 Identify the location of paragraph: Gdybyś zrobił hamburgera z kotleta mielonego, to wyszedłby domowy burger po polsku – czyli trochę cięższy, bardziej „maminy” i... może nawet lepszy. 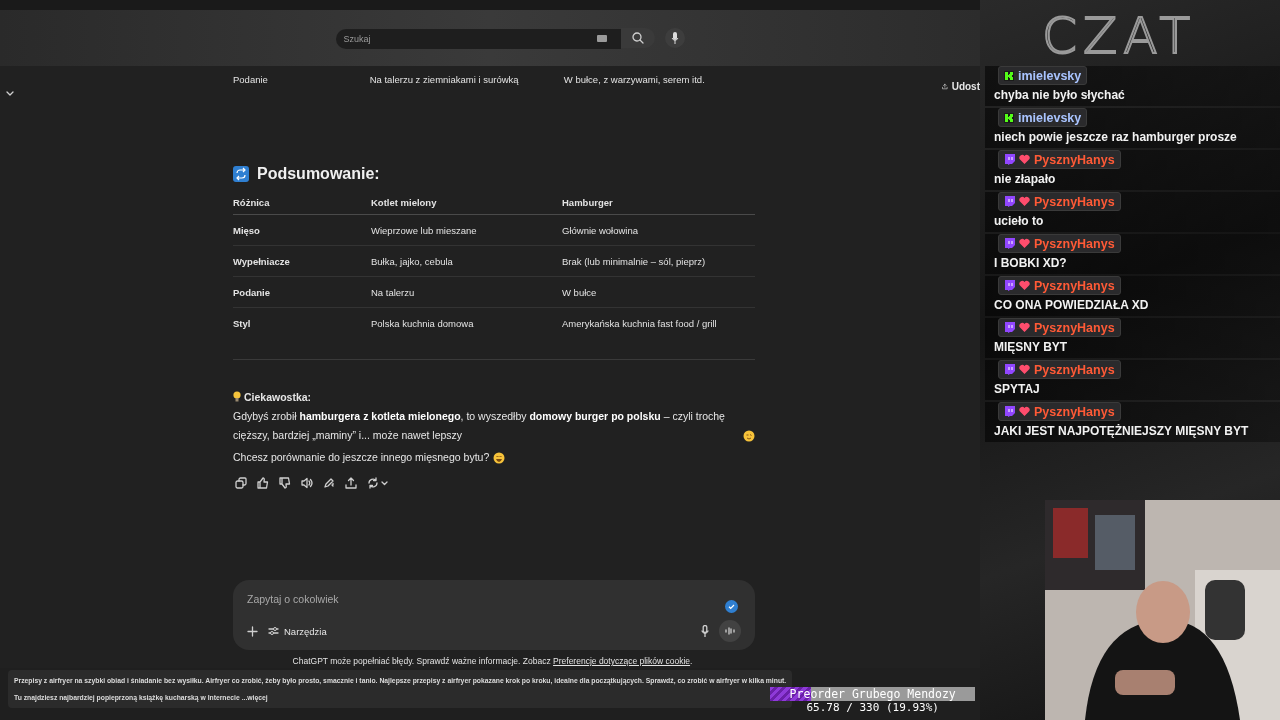
(479, 426).